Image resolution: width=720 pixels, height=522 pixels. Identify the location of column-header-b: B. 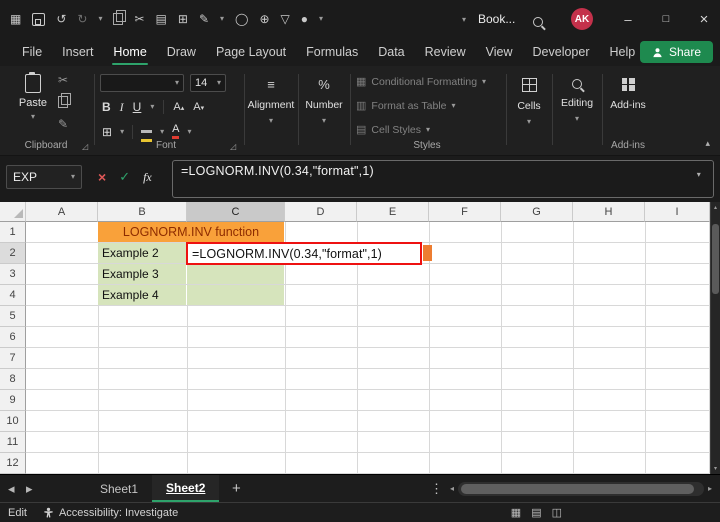
(142, 212).